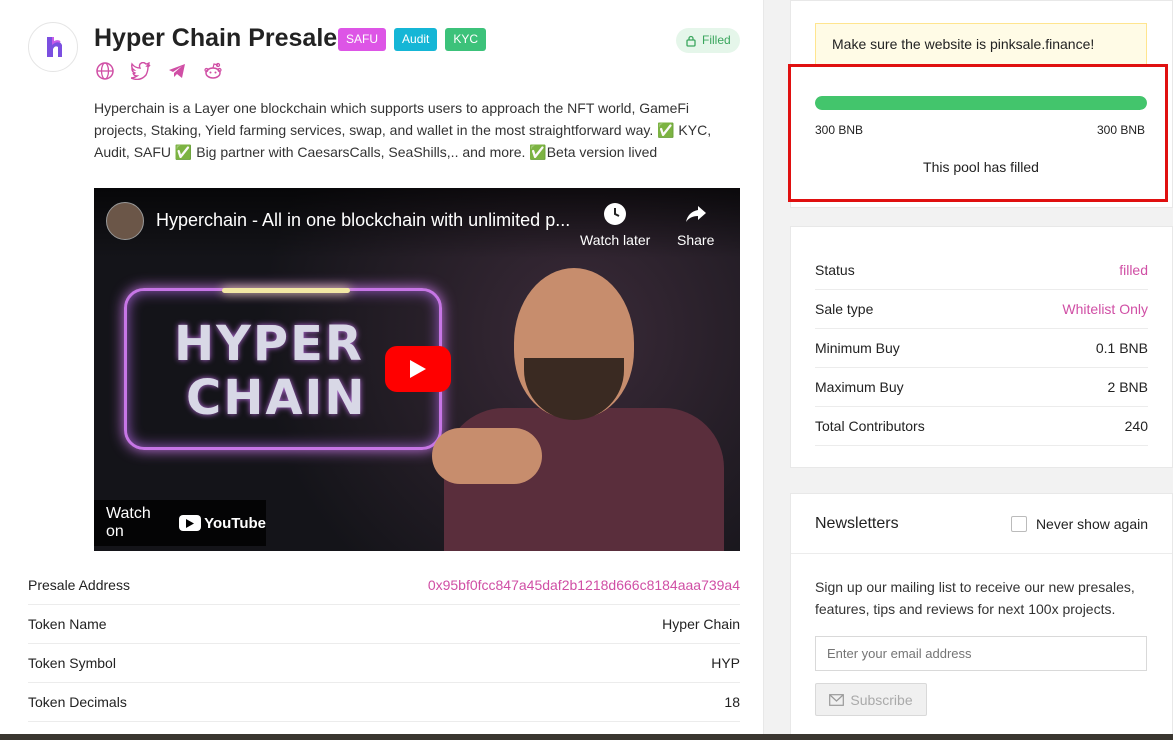 The height and width of the screenshot is (740, 1173). I want to click on row-label: Token Name, so click(67, 624).